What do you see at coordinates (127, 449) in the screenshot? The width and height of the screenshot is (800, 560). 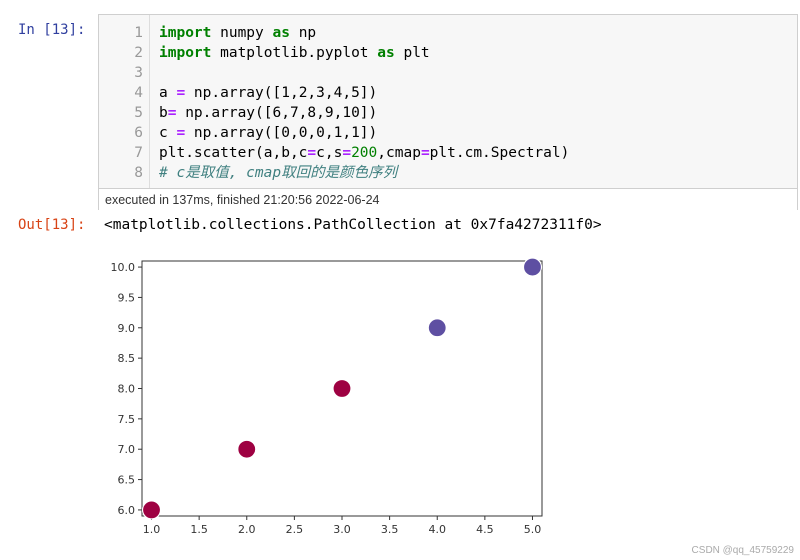 I see `y-tick-label: 7.0` at bounding box center [127, 449].